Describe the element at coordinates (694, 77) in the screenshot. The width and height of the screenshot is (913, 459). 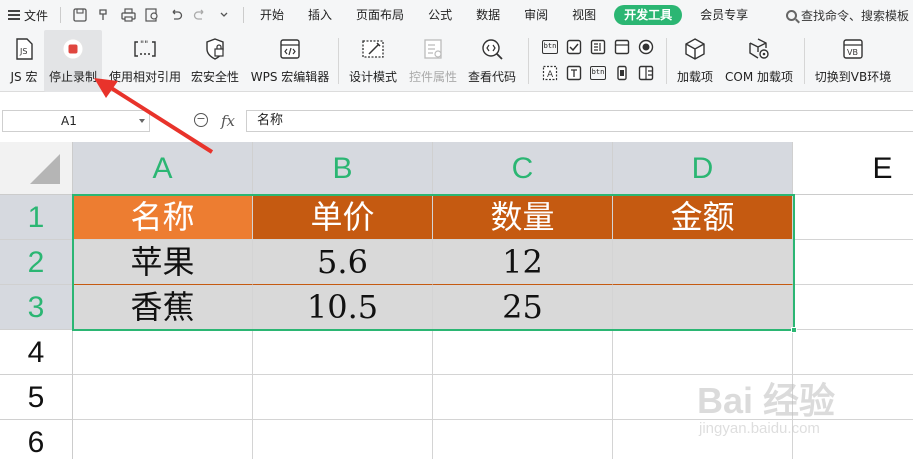
I see `addins-label: 加载项` at that location.